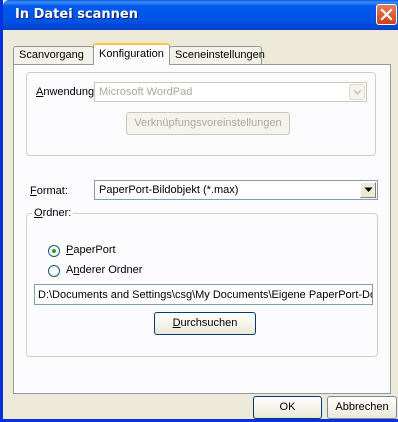 This screenshot has width=398, height=422. What do you see at coordinates (169, 190) in the screenshot?
I see `format-select-value: PaperPort-Bildobjekt (*.max)` at bounding box center [169, 190].